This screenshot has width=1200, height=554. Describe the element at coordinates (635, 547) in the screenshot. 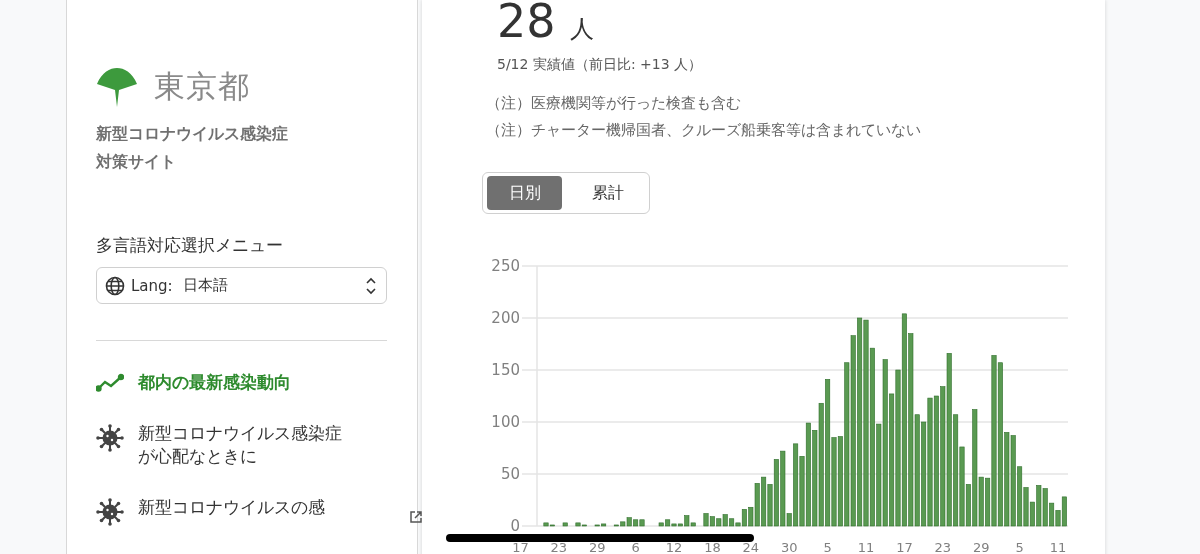

I see `axis-label: 6` at that location.